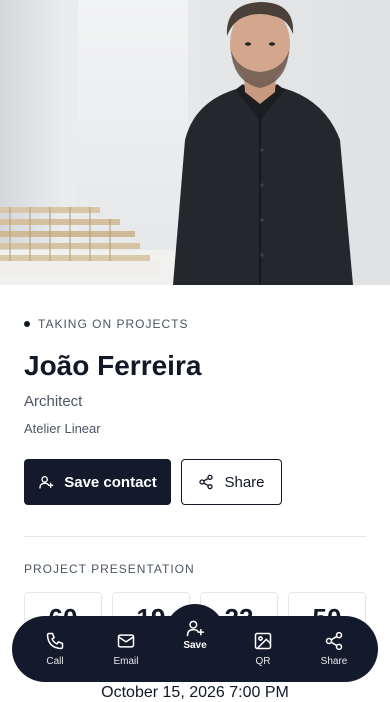 Image resolution: width=390 pixels, height=702 pixels. Describe the element at coordinates (113, 324) in the screenshot. I see `availability-text: TAKING ON PROJECTS` at that location.